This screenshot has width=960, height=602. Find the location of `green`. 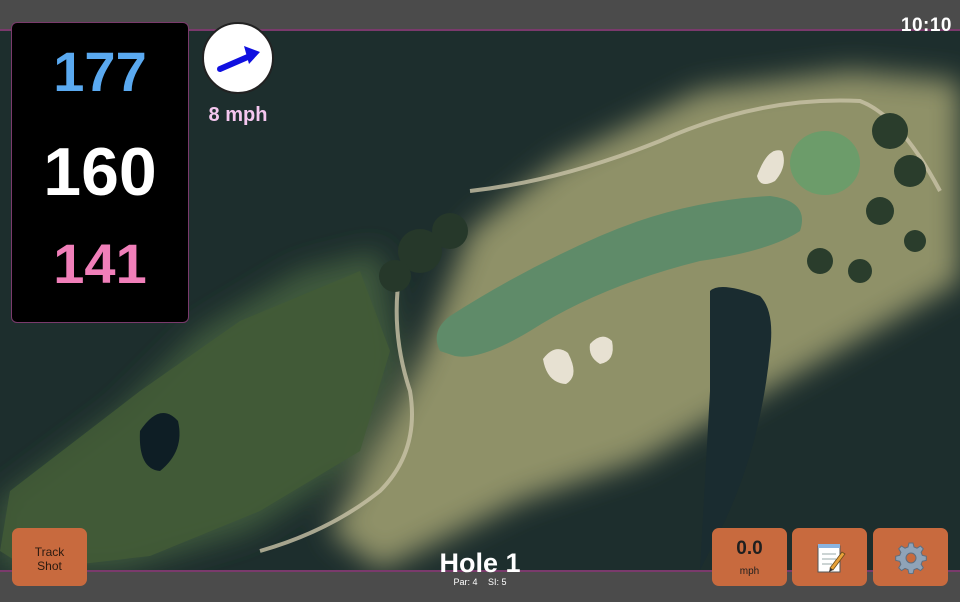

green is located at coordinates (825, 163).